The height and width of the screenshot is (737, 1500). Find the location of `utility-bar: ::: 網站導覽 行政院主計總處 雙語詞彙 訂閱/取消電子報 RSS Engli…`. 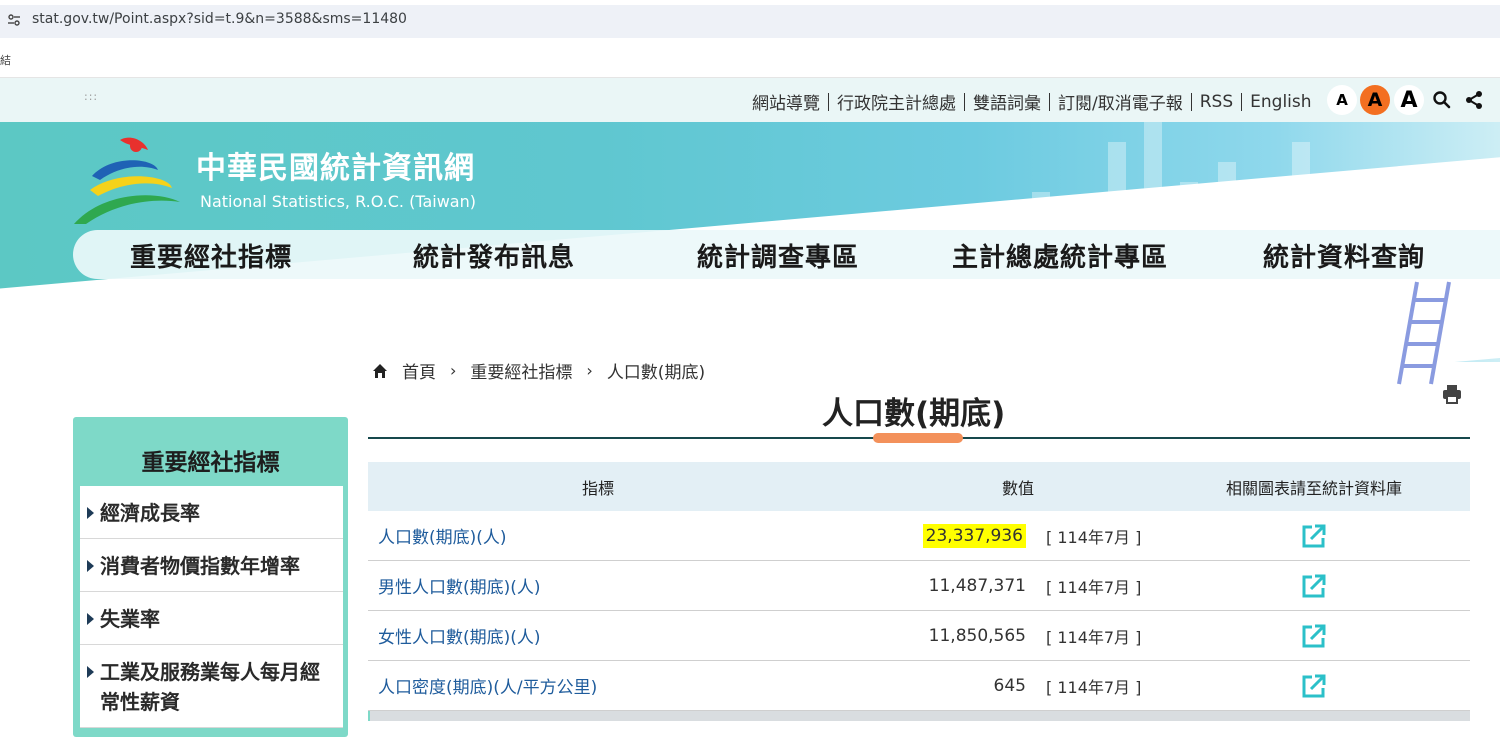

utility-bar: ::: 網站導覽 行政院主計總處 雙語詞彙 訂閱/取消電子報 RSS Engli… is located at coordinates (750, 100).